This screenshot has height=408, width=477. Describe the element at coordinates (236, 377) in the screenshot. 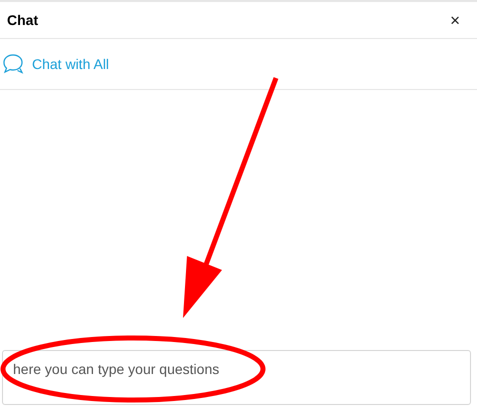

I see `message-field: here you can type your questions` at that location.